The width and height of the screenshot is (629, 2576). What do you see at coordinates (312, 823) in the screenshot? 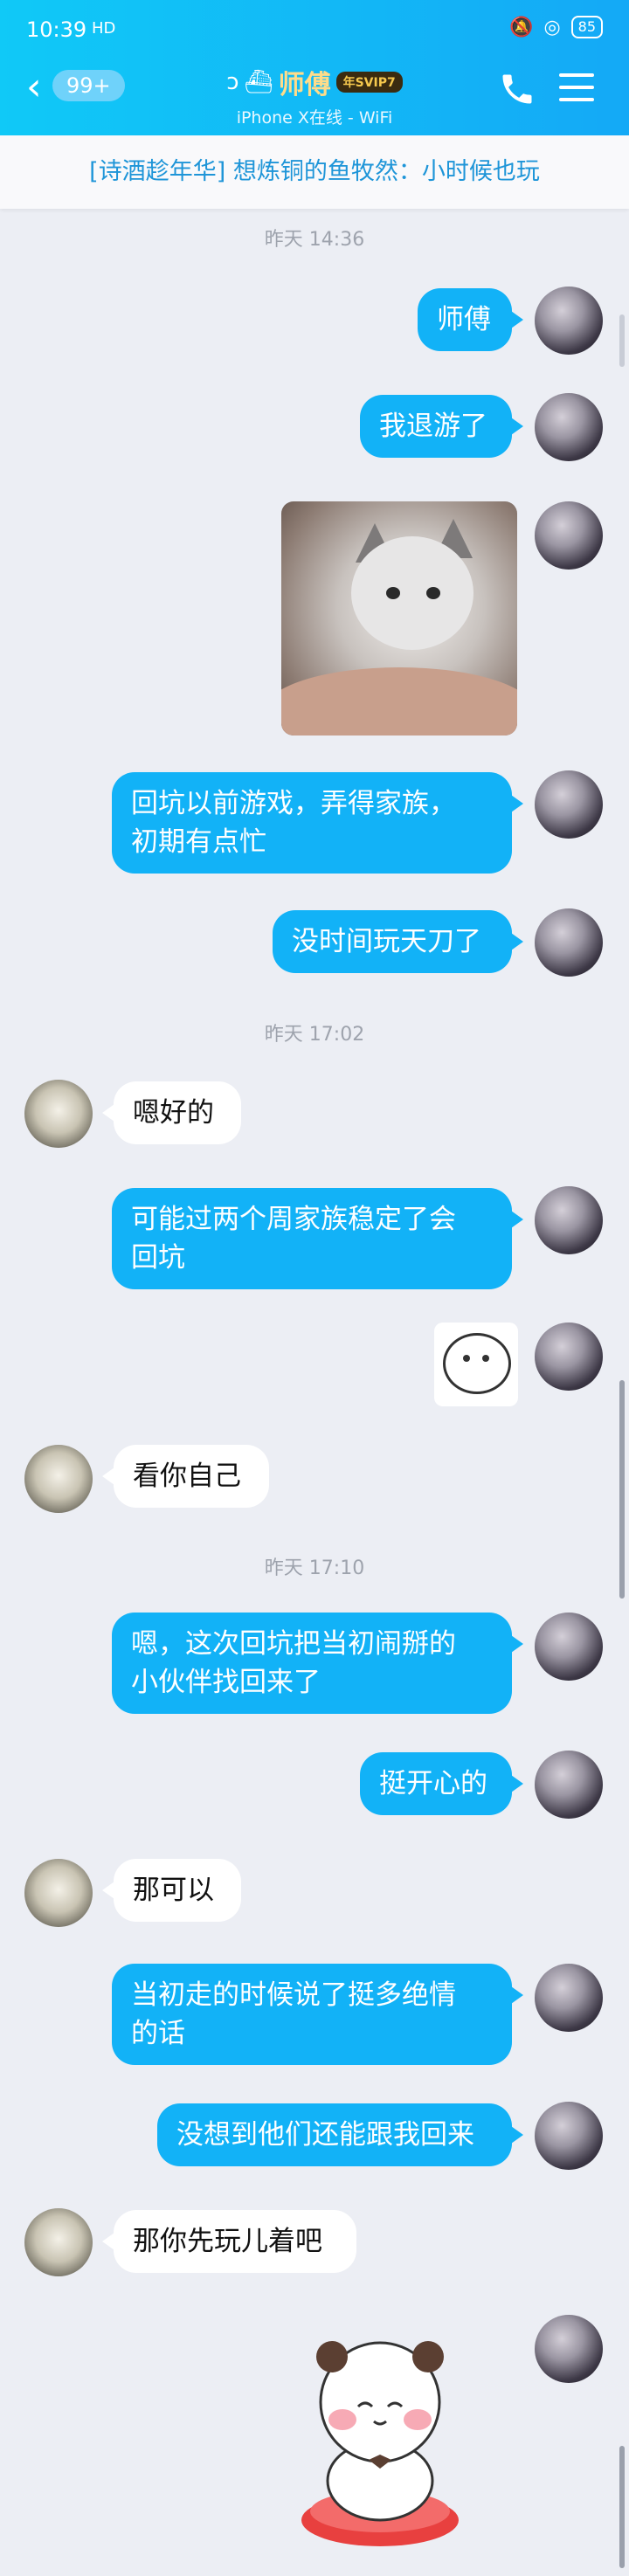
I see `outgoing-message: 回坑以前游戏，弄得家族， 初期有点忙` at bounding box center [312, 823].